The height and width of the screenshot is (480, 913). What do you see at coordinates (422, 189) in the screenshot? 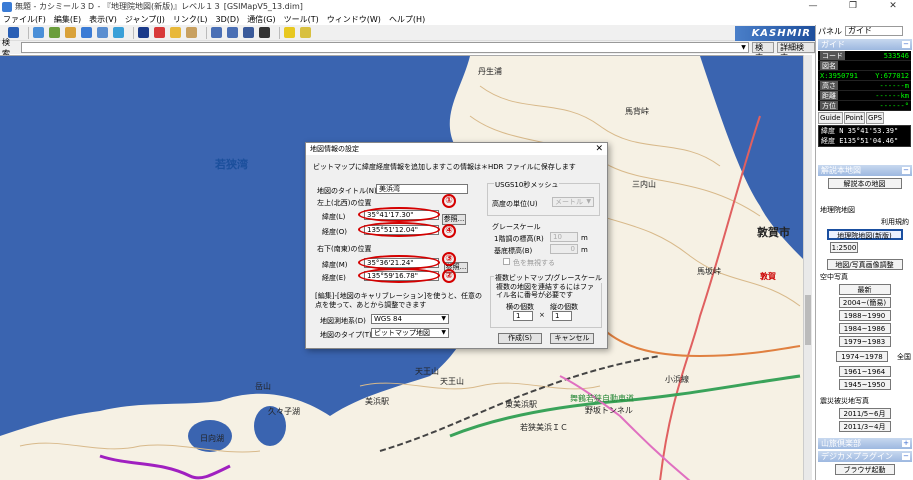
I see `map-title-input: 美浜湾` at bounding box center [422, 189].